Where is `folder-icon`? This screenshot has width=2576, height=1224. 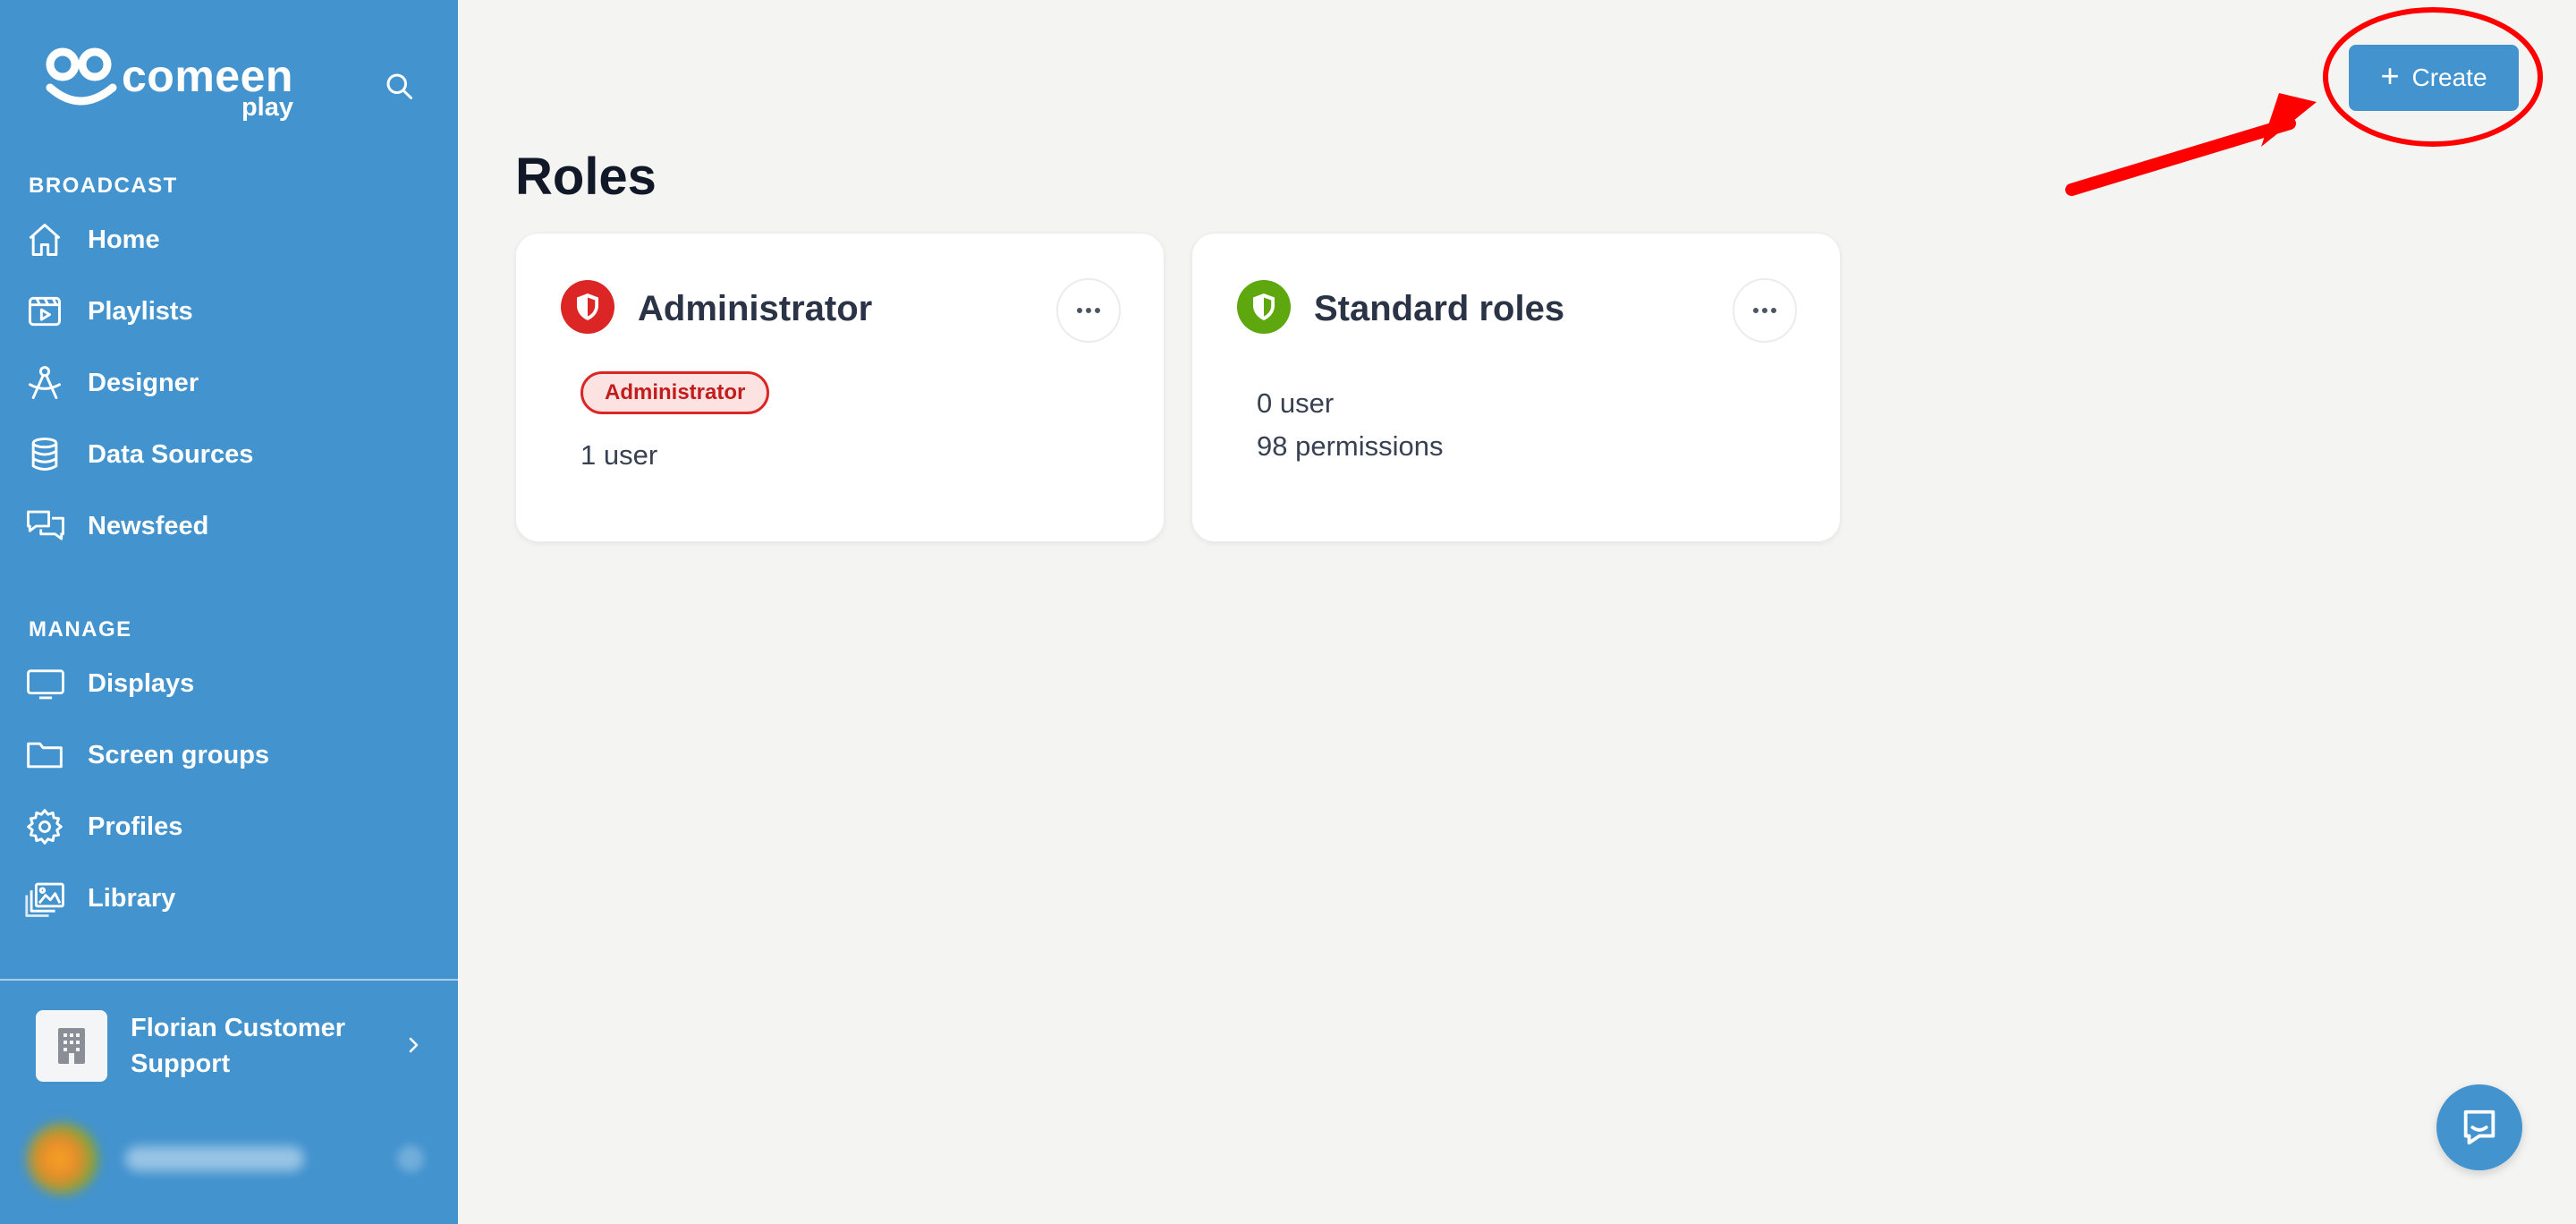 folder-icon is located at coordinates (48, 755).